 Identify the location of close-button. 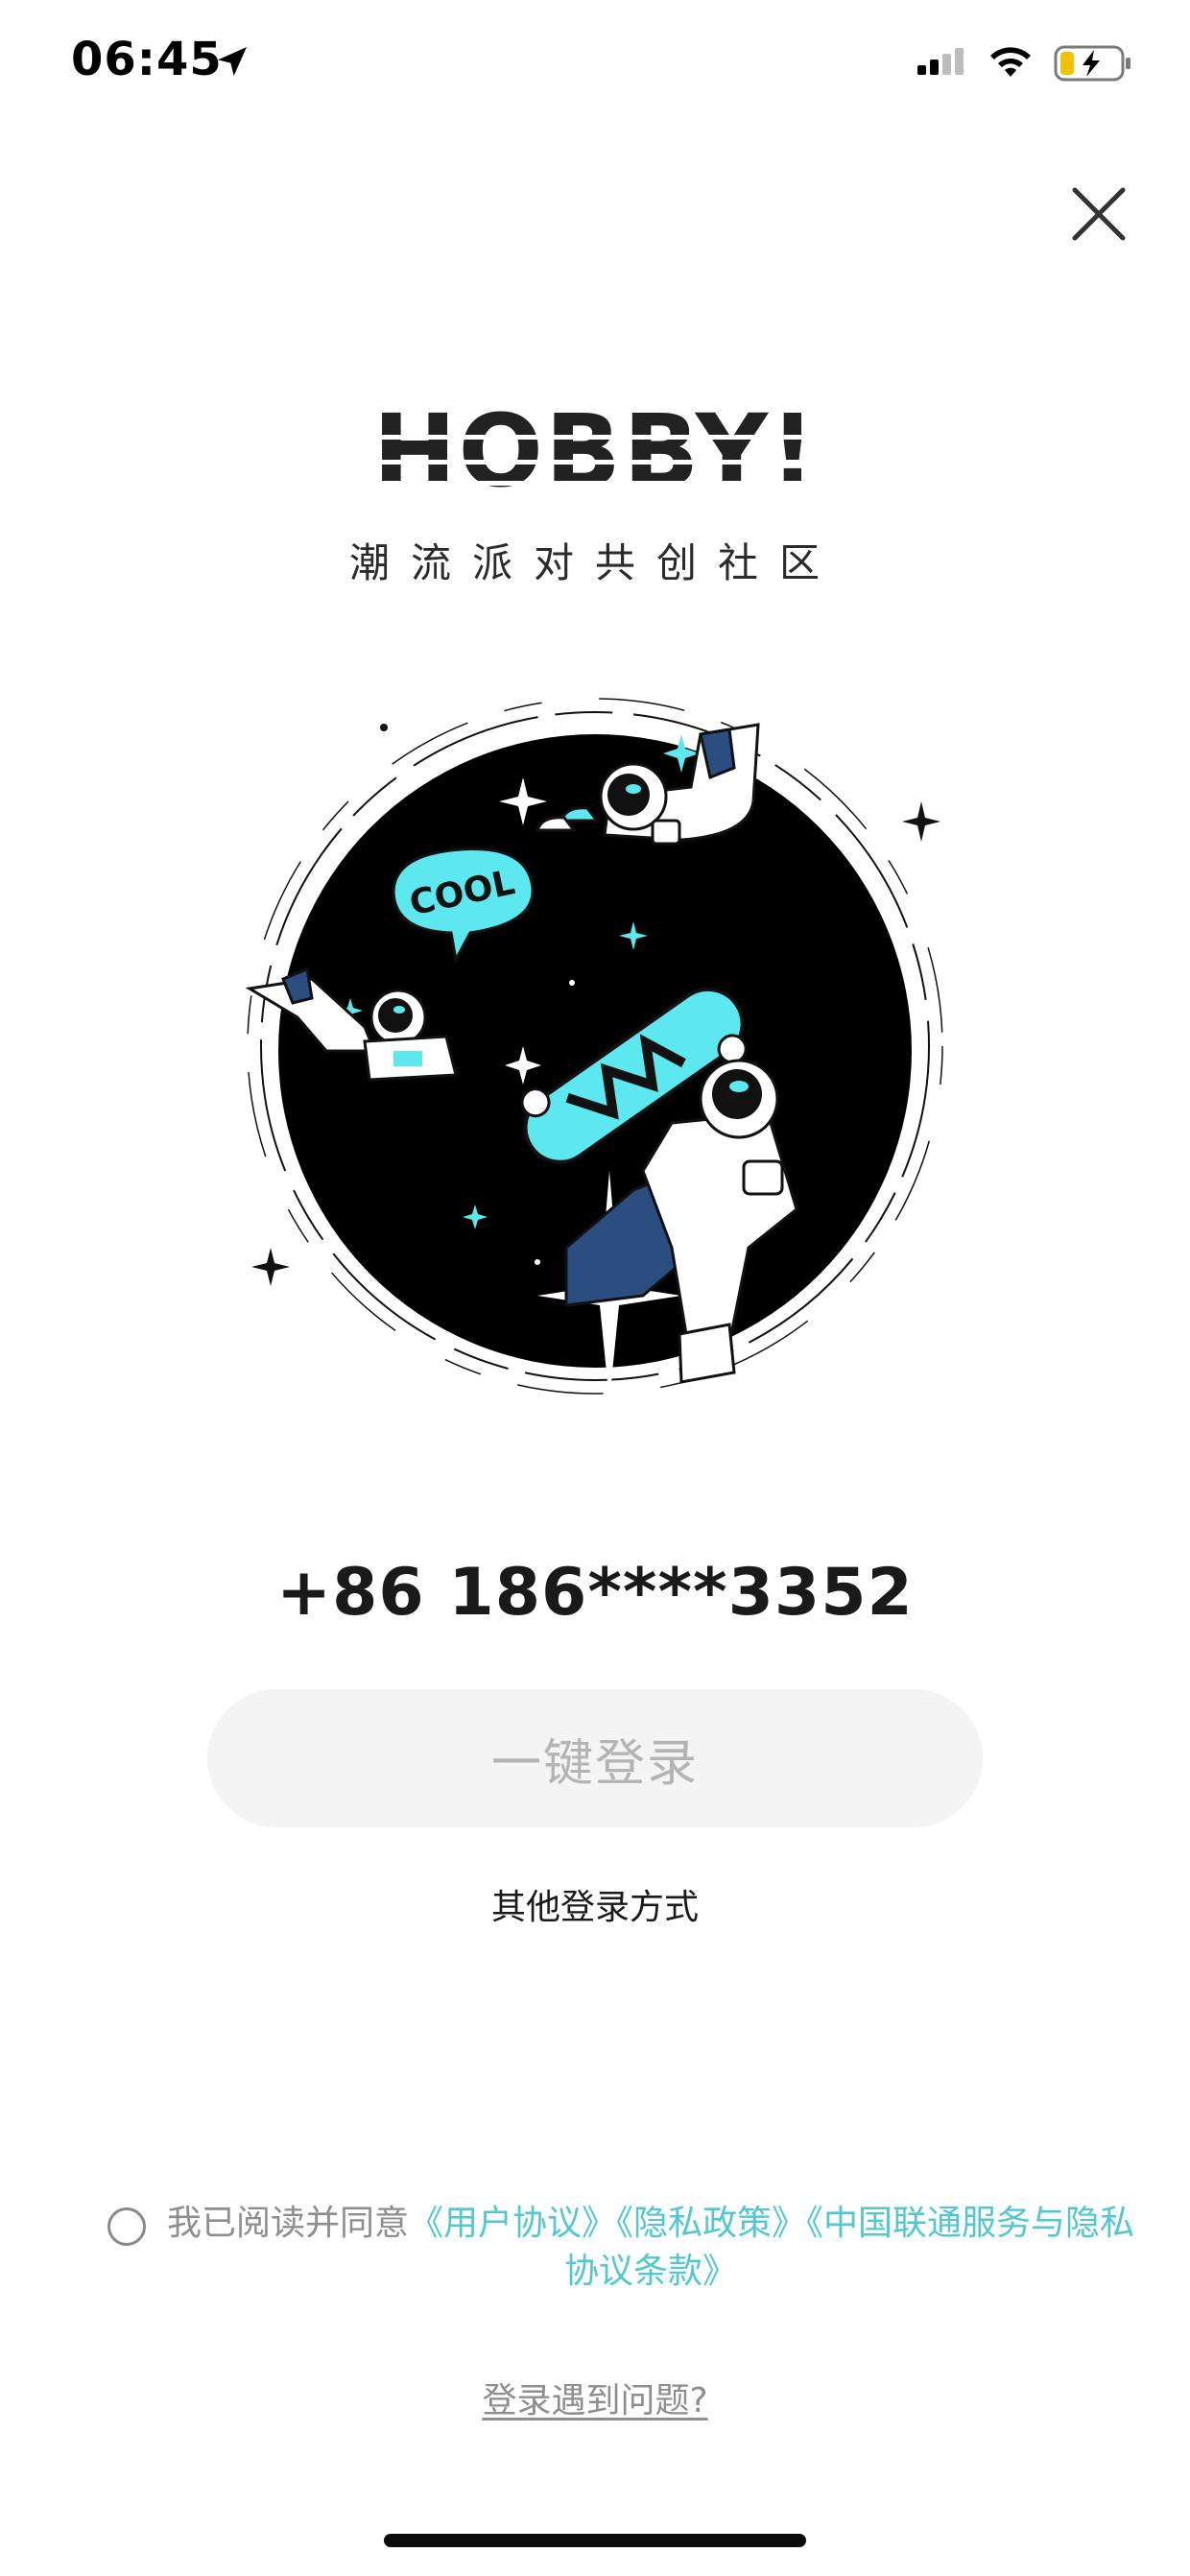
(1099, 214).